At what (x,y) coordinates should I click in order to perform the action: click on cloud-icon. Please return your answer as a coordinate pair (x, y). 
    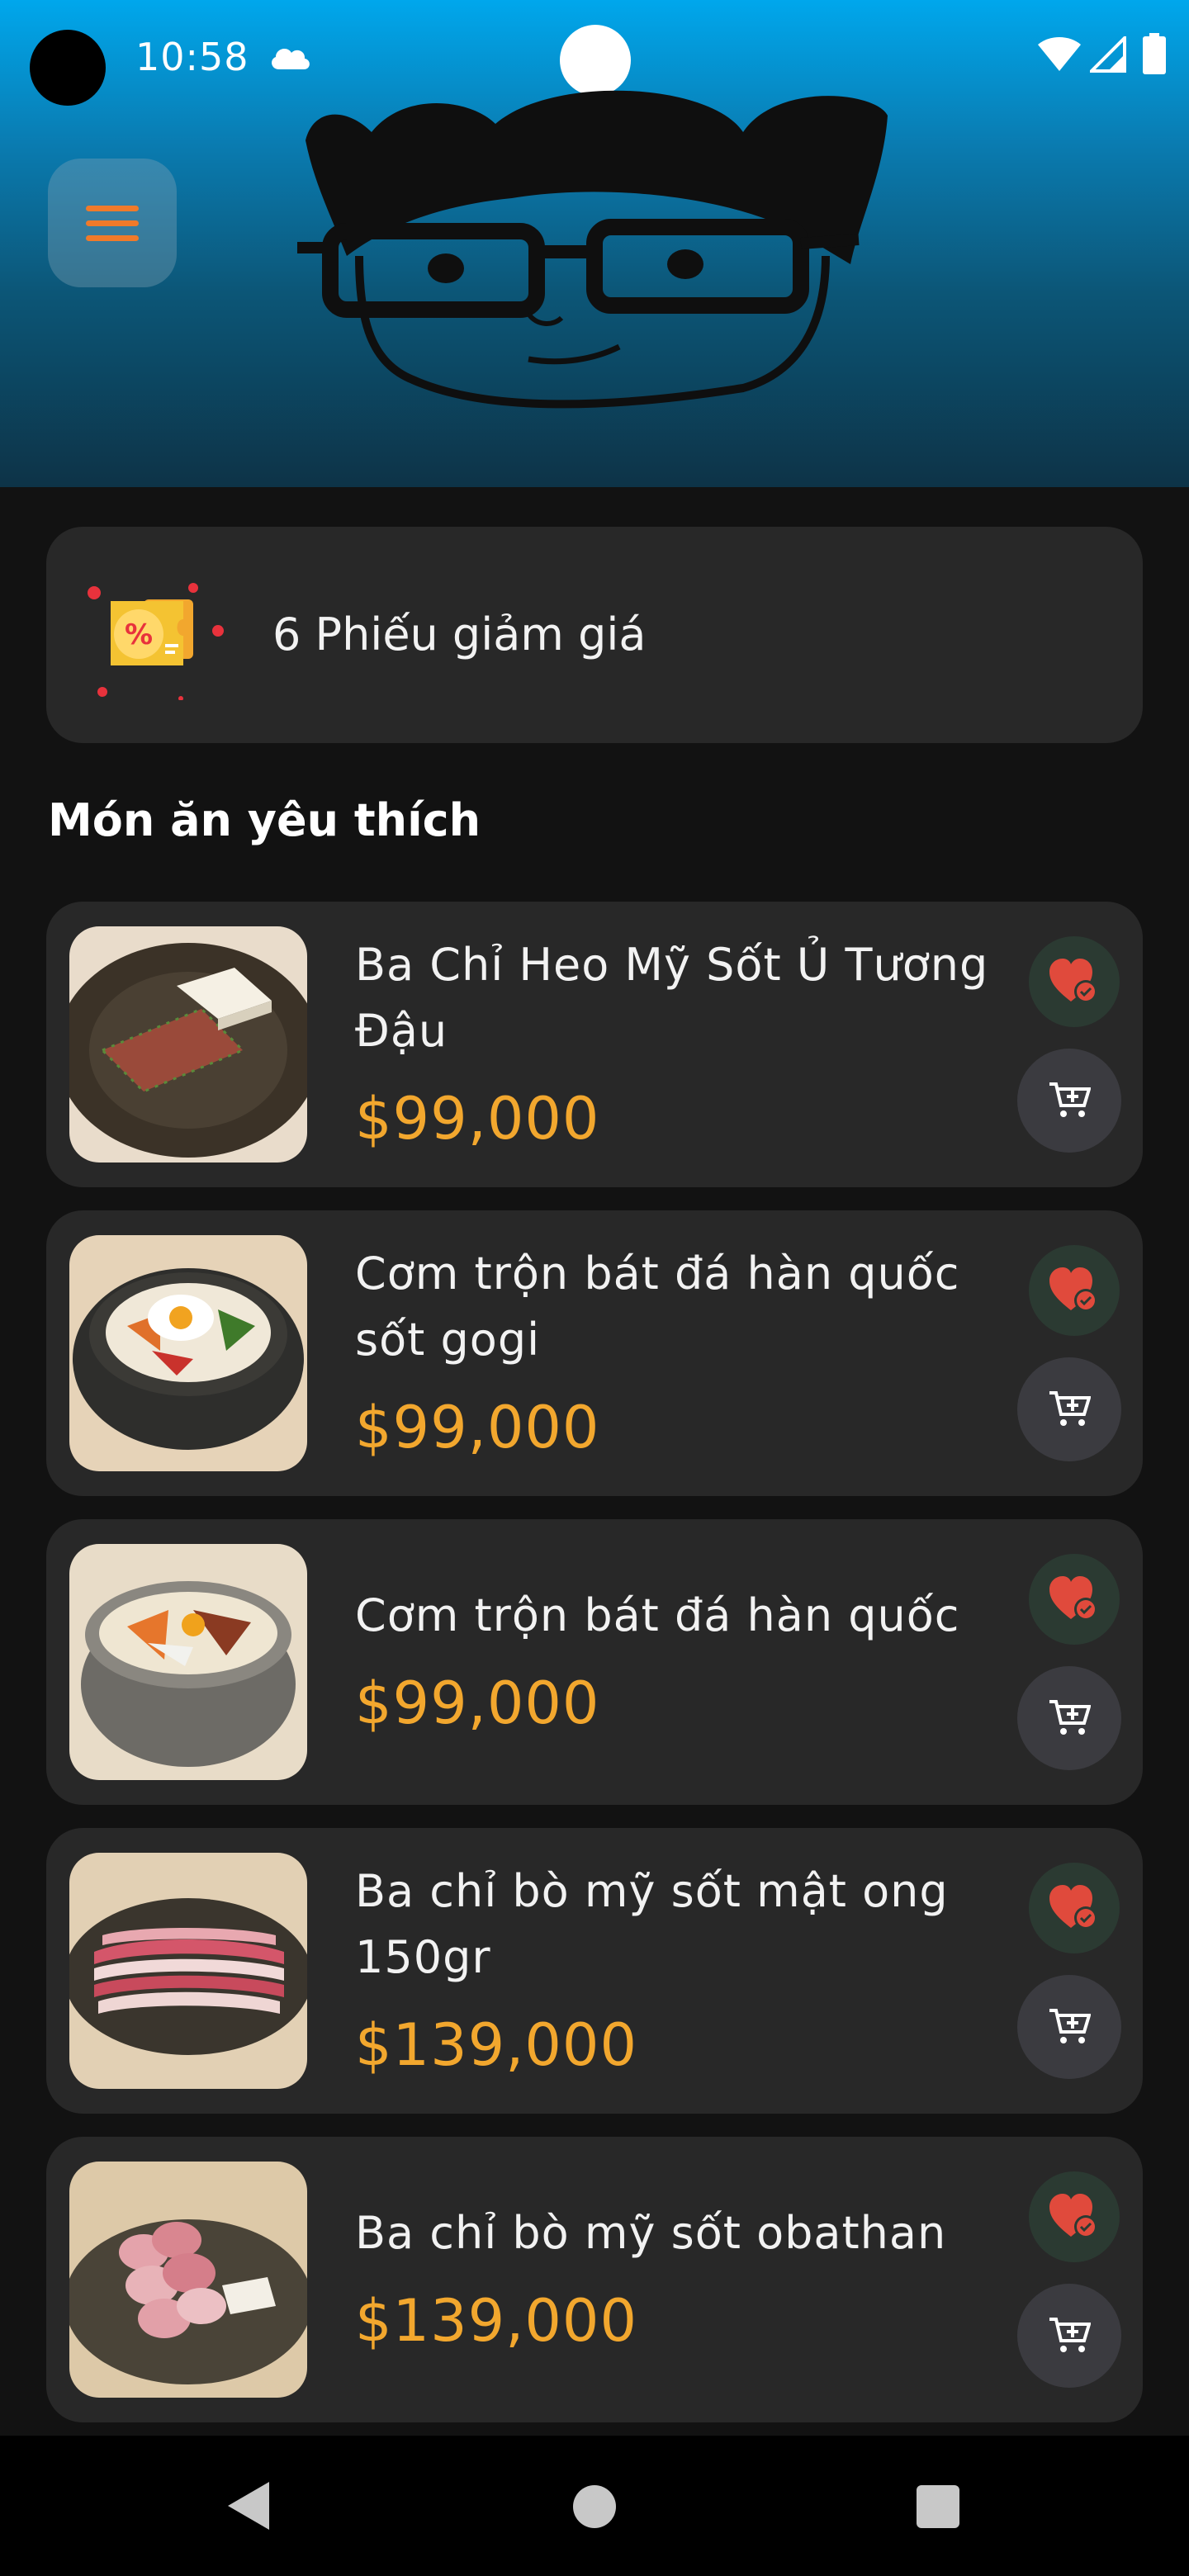
    Looking at the image, I should click on (291, 58).